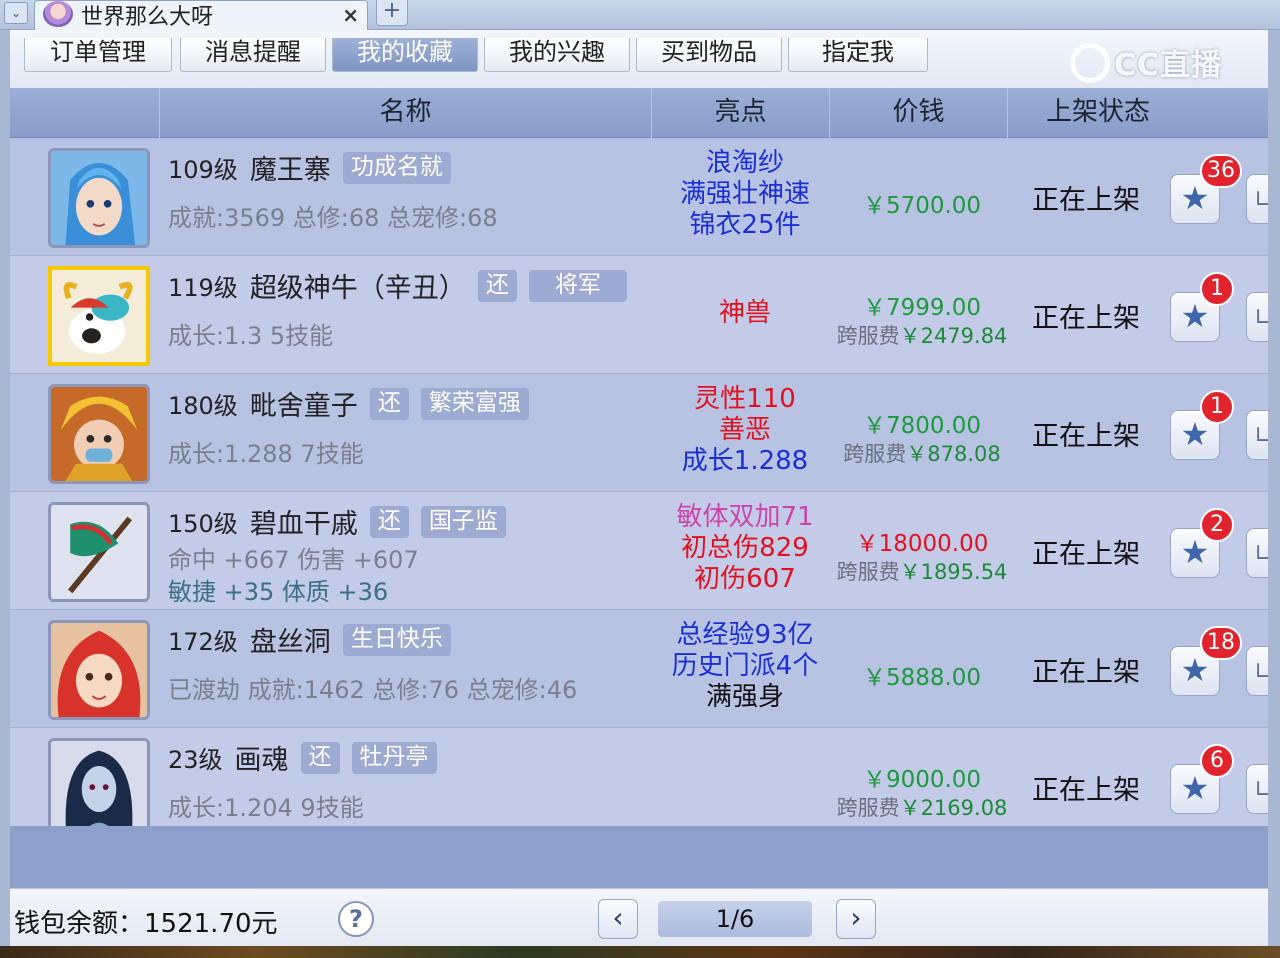 The image size is (1280, 958). What do you see at coordinates (266, 808) in the screenshot?
I see `item-stats: 成长:1.204 9技能` at bounding box center [266, 808].